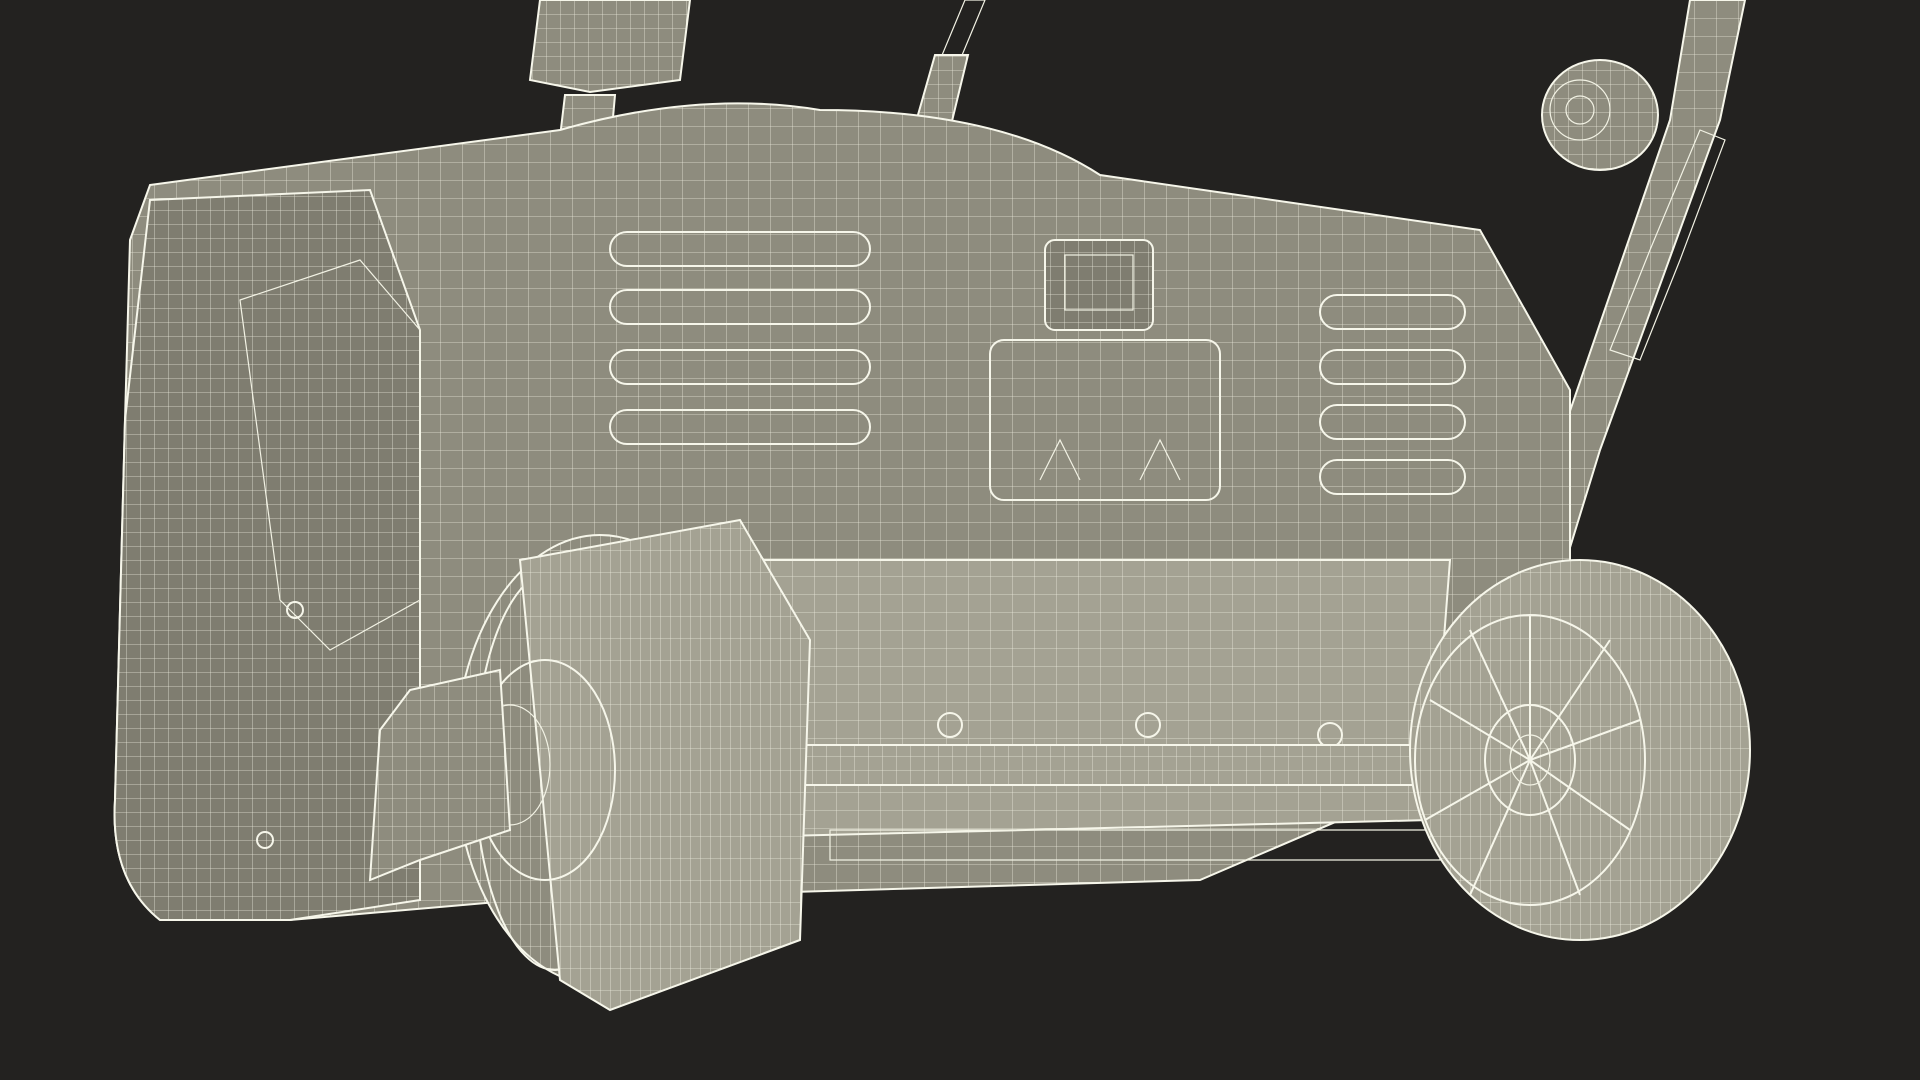 The height and width of the screenshot is (1080, 1920). What do you see at coordinates (610, 47) in the screenshot?
I see `handle-top-left` at bounding box center [610, 47].